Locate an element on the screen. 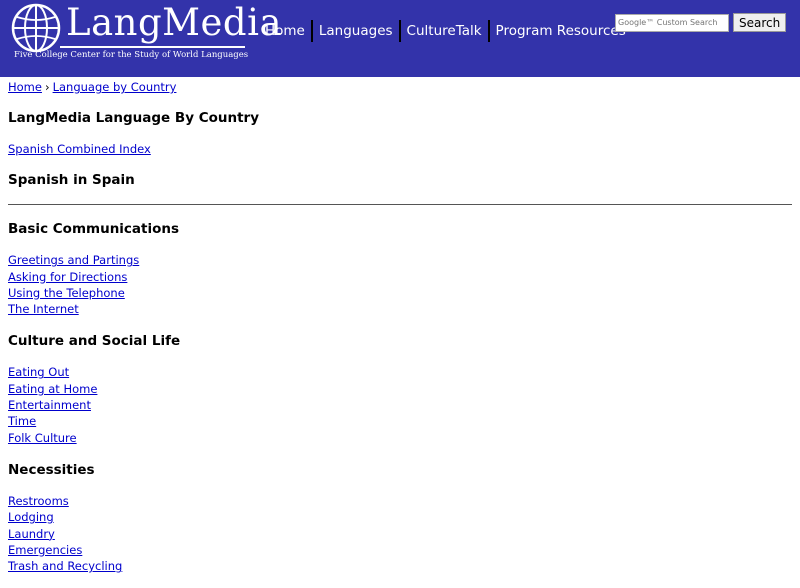  topic-link: Emergencies is located at coordinates (400, 550).